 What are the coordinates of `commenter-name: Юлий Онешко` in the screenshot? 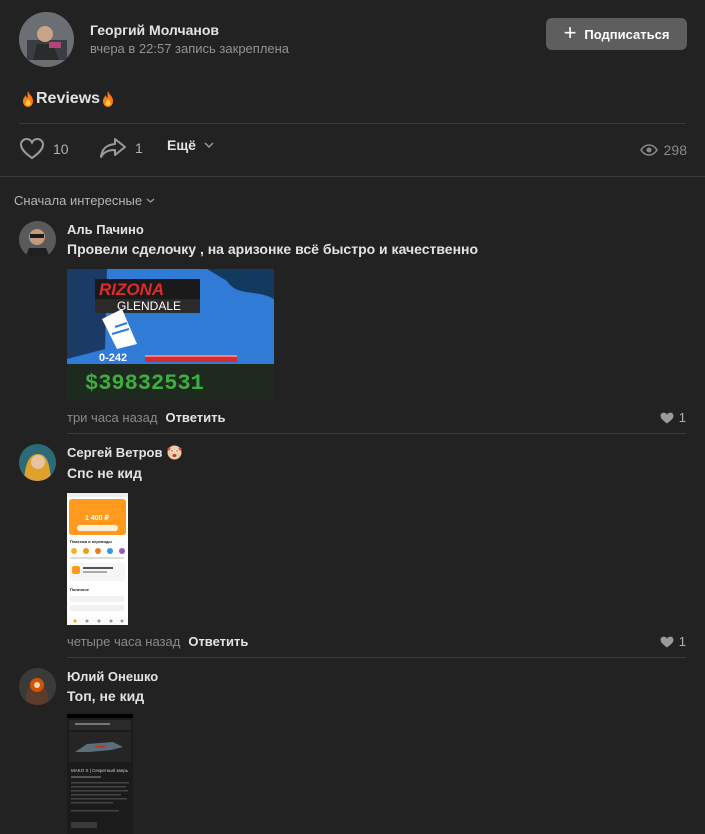 It's located at (112, 676).